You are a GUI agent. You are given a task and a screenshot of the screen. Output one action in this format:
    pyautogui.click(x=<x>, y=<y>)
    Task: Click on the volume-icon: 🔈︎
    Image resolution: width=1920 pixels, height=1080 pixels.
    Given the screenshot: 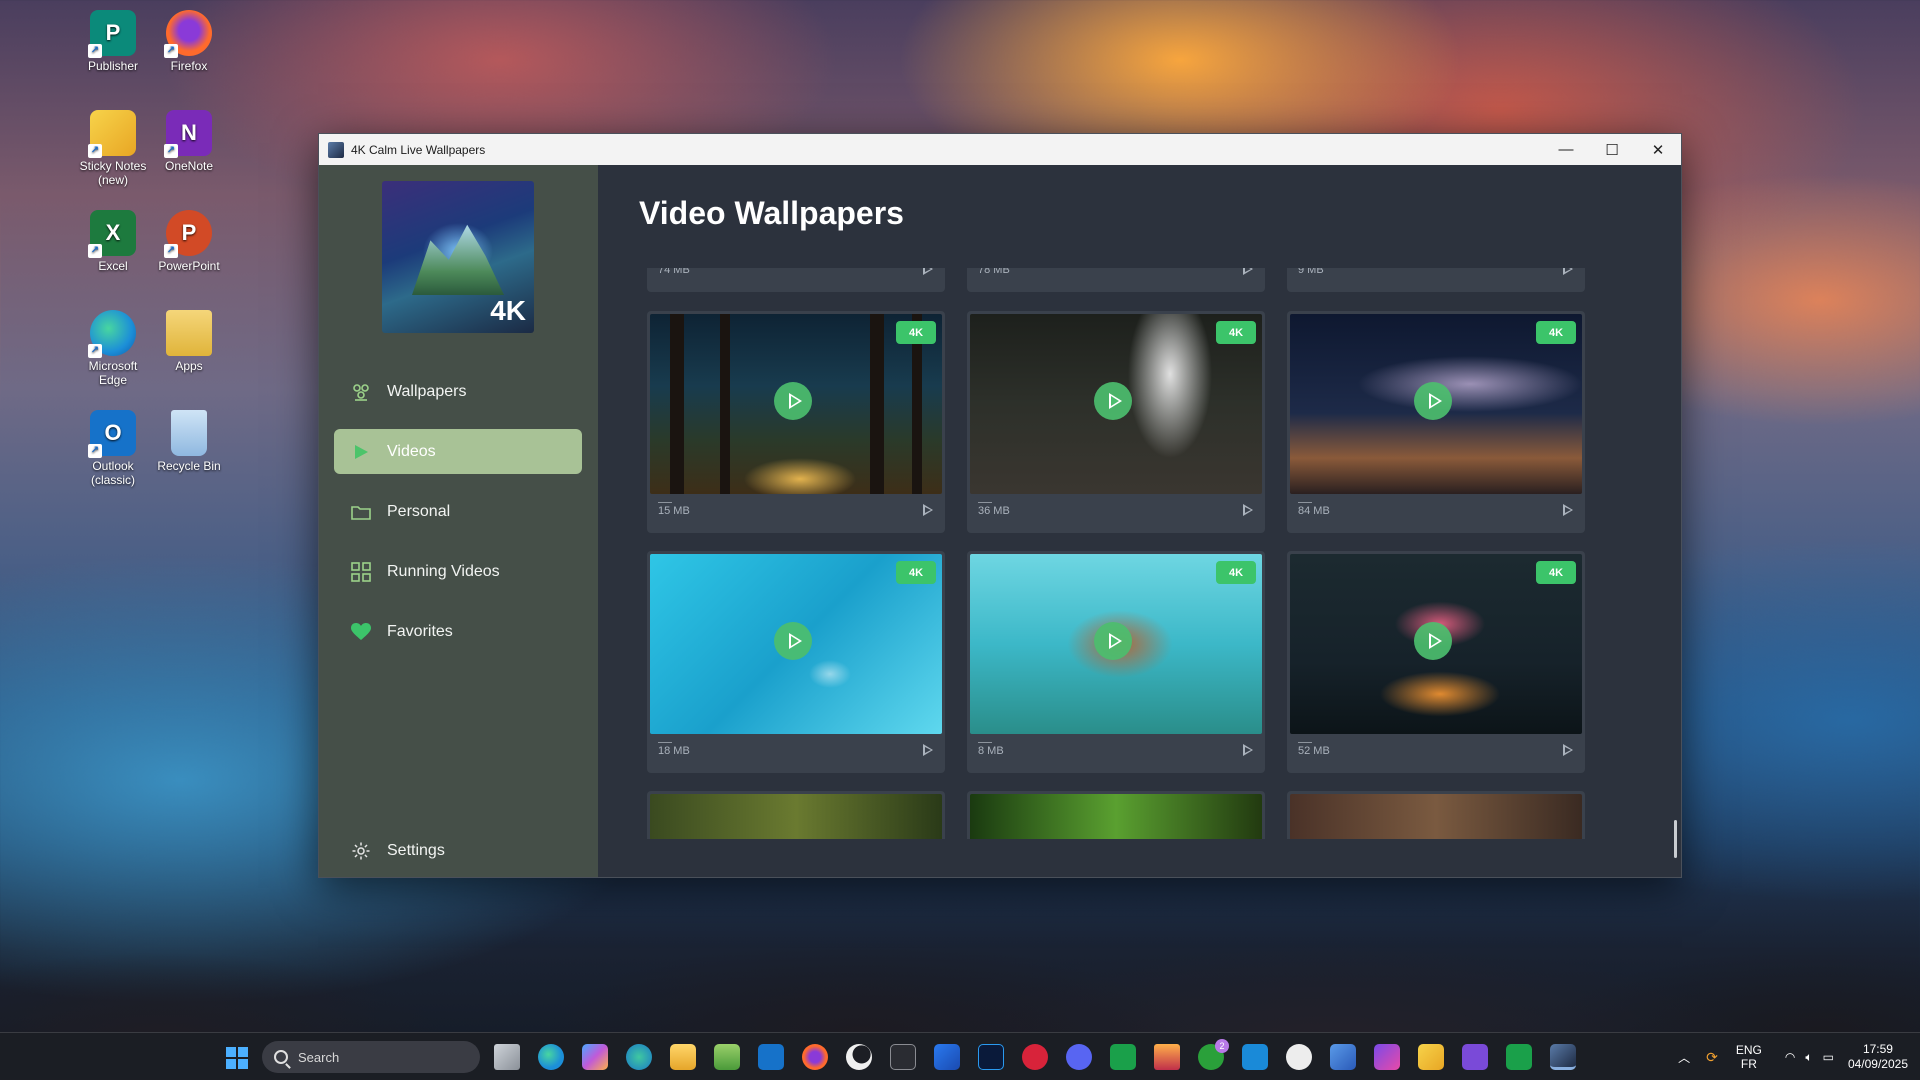 What is the action you would take?
    pyautogui.click(x=1808, y=1057)
    